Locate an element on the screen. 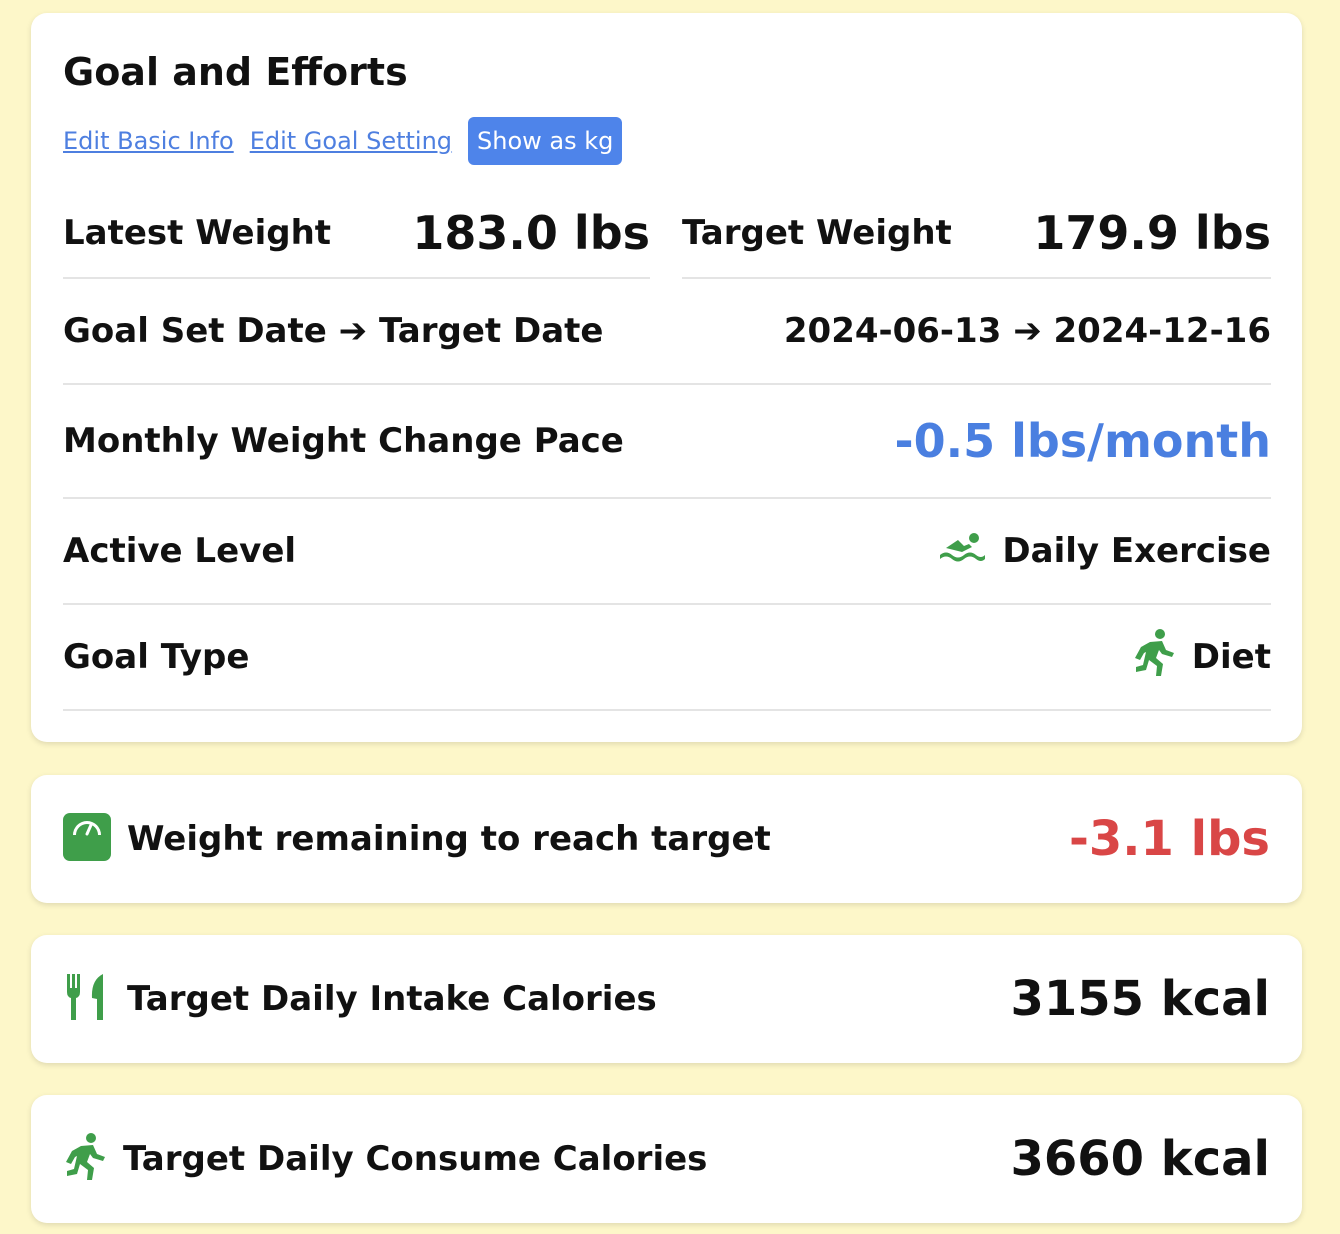 This screenshot has width=1340, height=1234. active-level-row: Active Level Daily Exercise is located at coordinates (667, 552).